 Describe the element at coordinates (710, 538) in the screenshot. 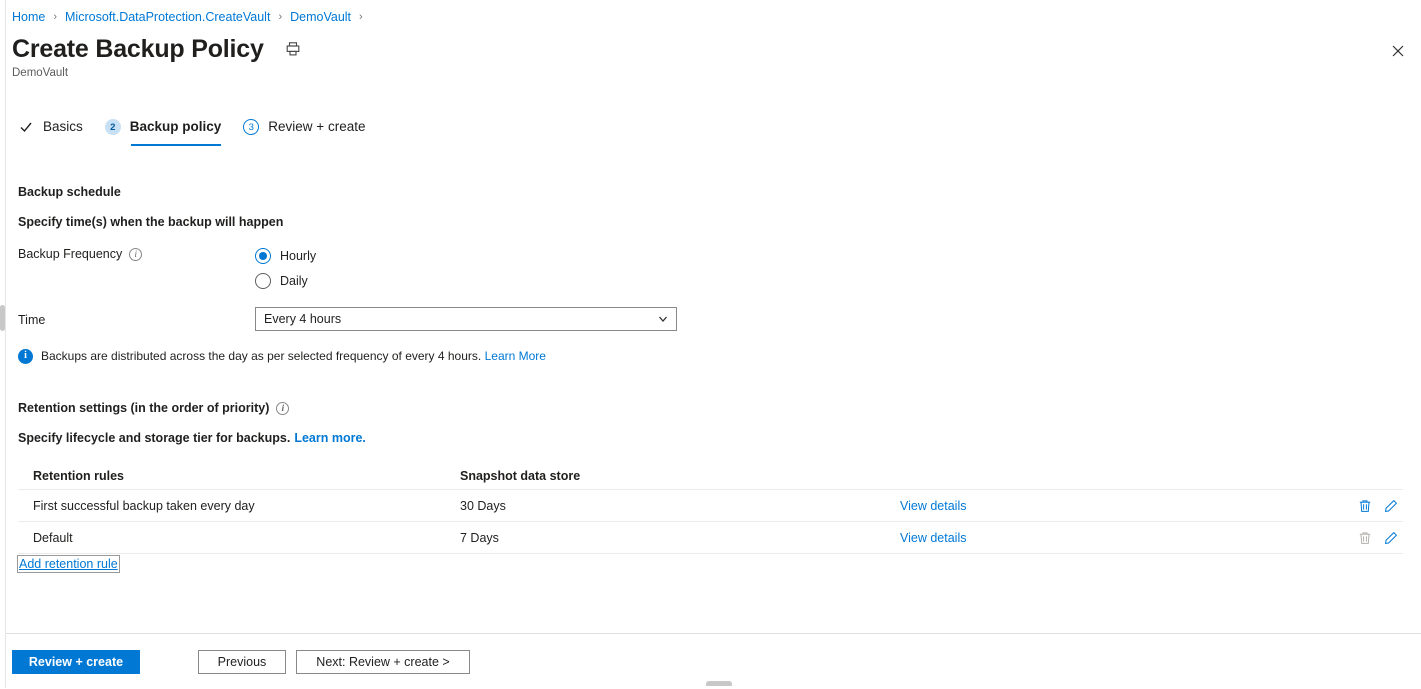

I see `table-row: Default 7 Days View details` at that location.